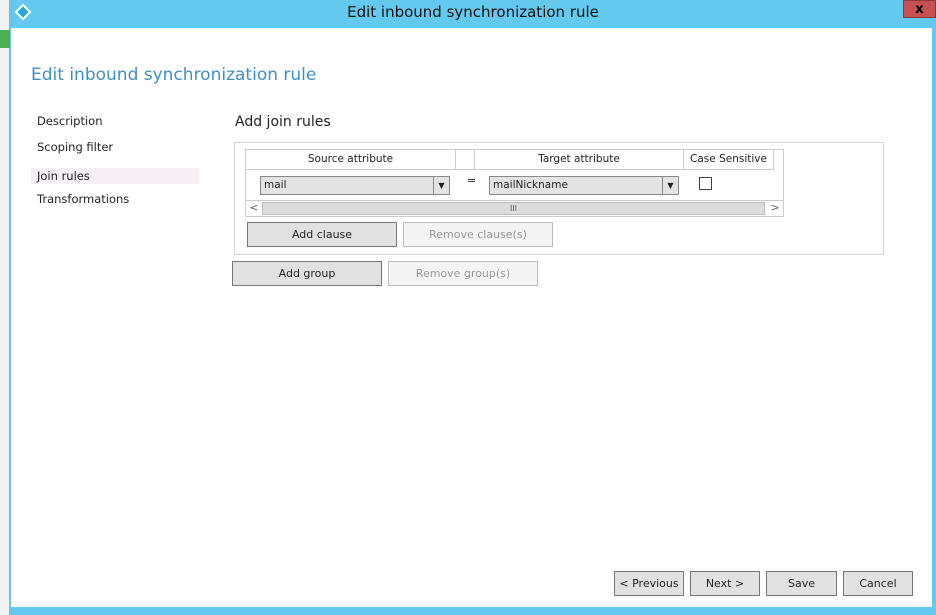 This screenshot has width=936, height=615. What do you see at coordinates (472, 180) in the screenshot?
I see `operator-label: =` at bounding box center [472, 180].